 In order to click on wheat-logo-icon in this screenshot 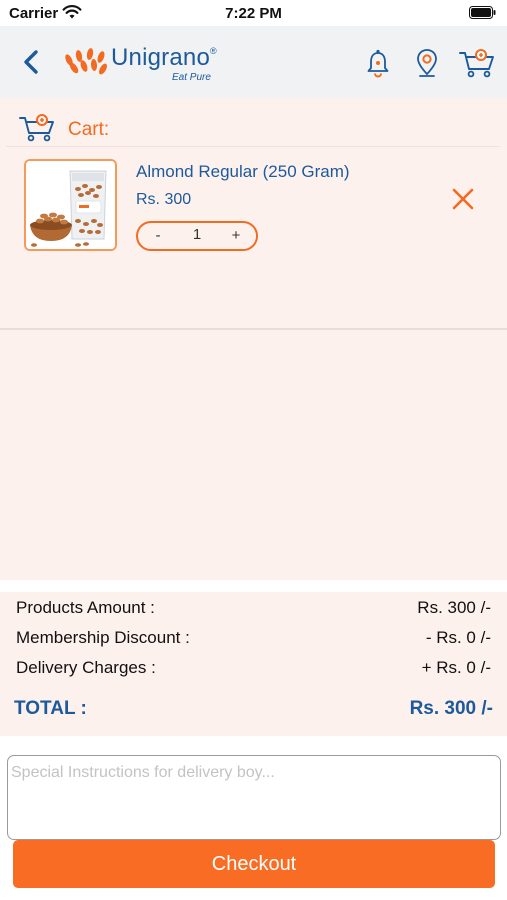, I will do `click(86, 61)`.